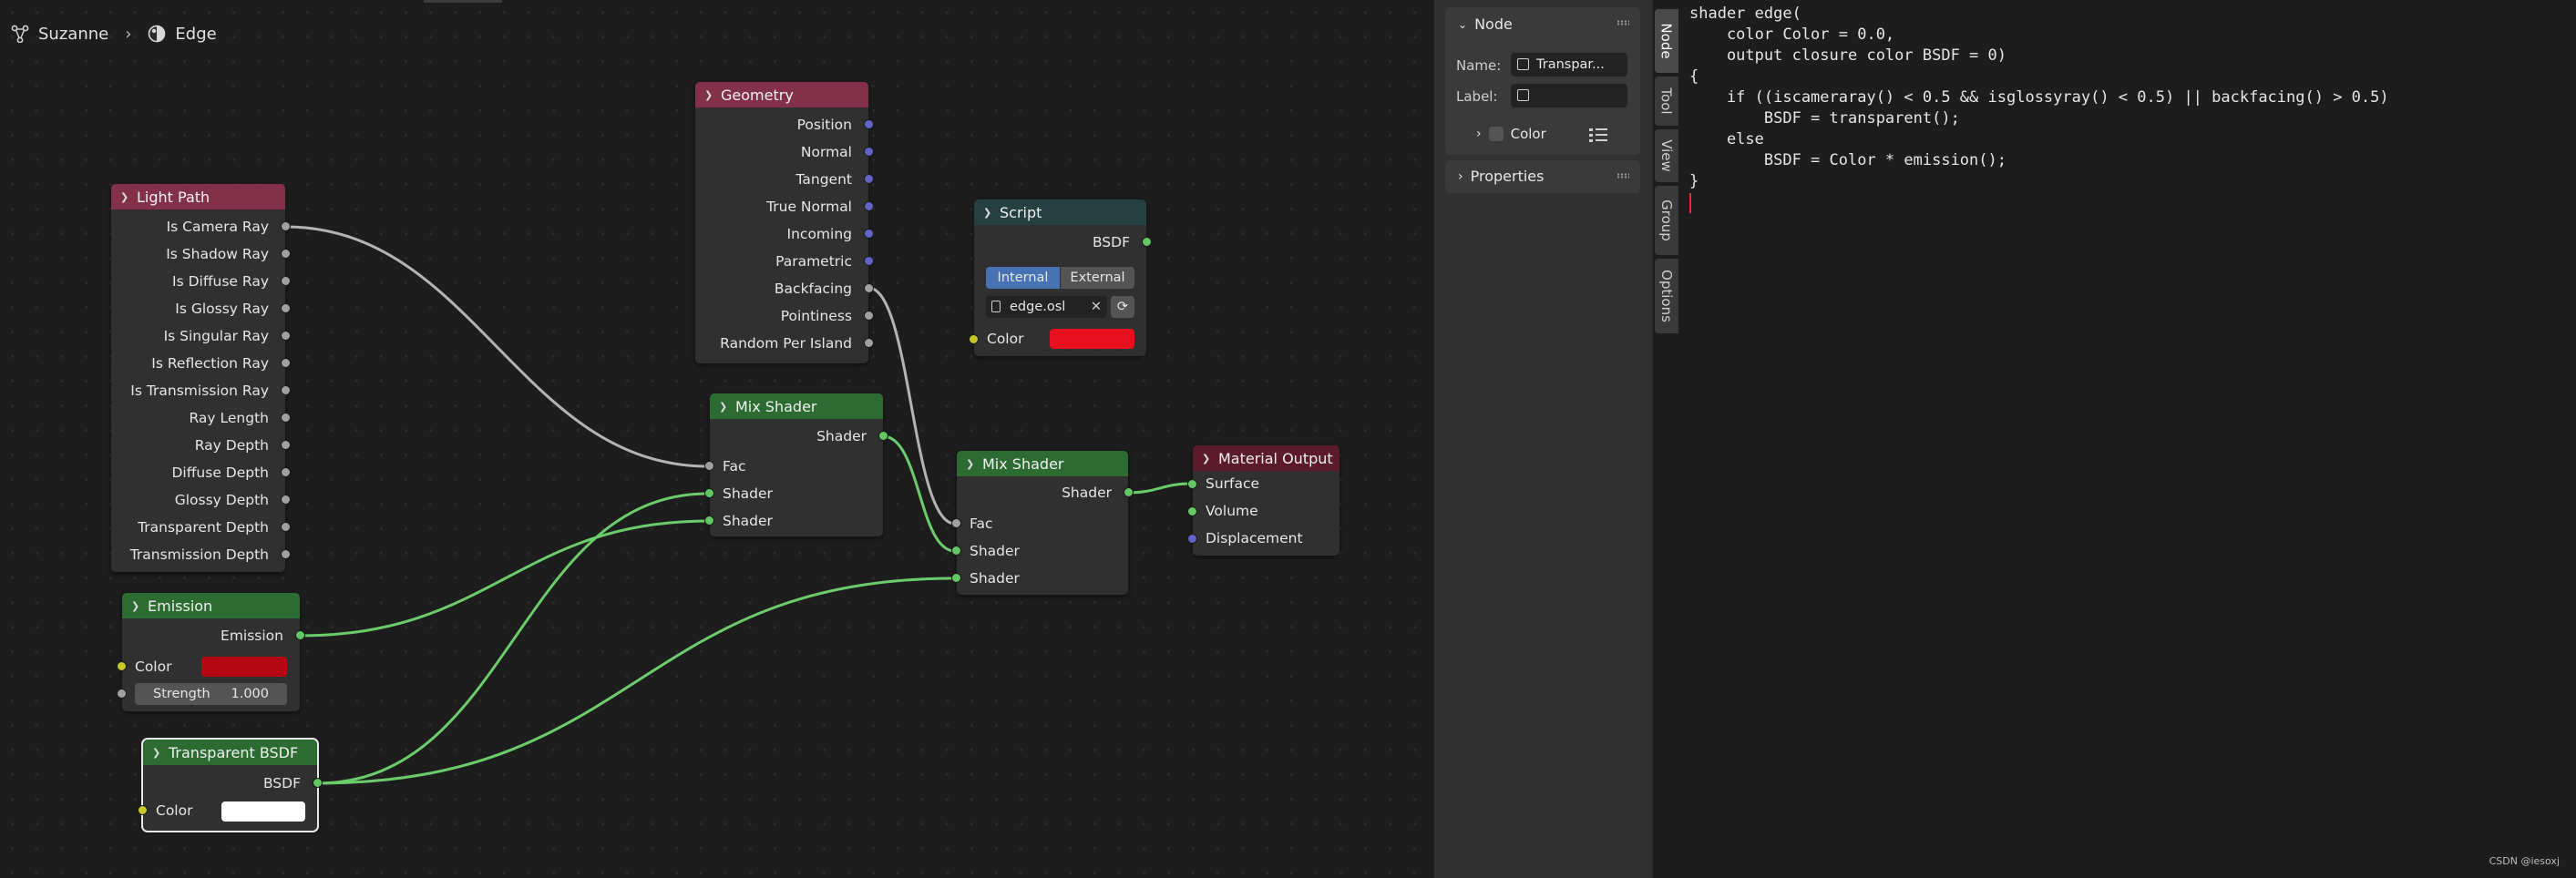  I want to click on tab-tool: Tool, so click(1666, 101).